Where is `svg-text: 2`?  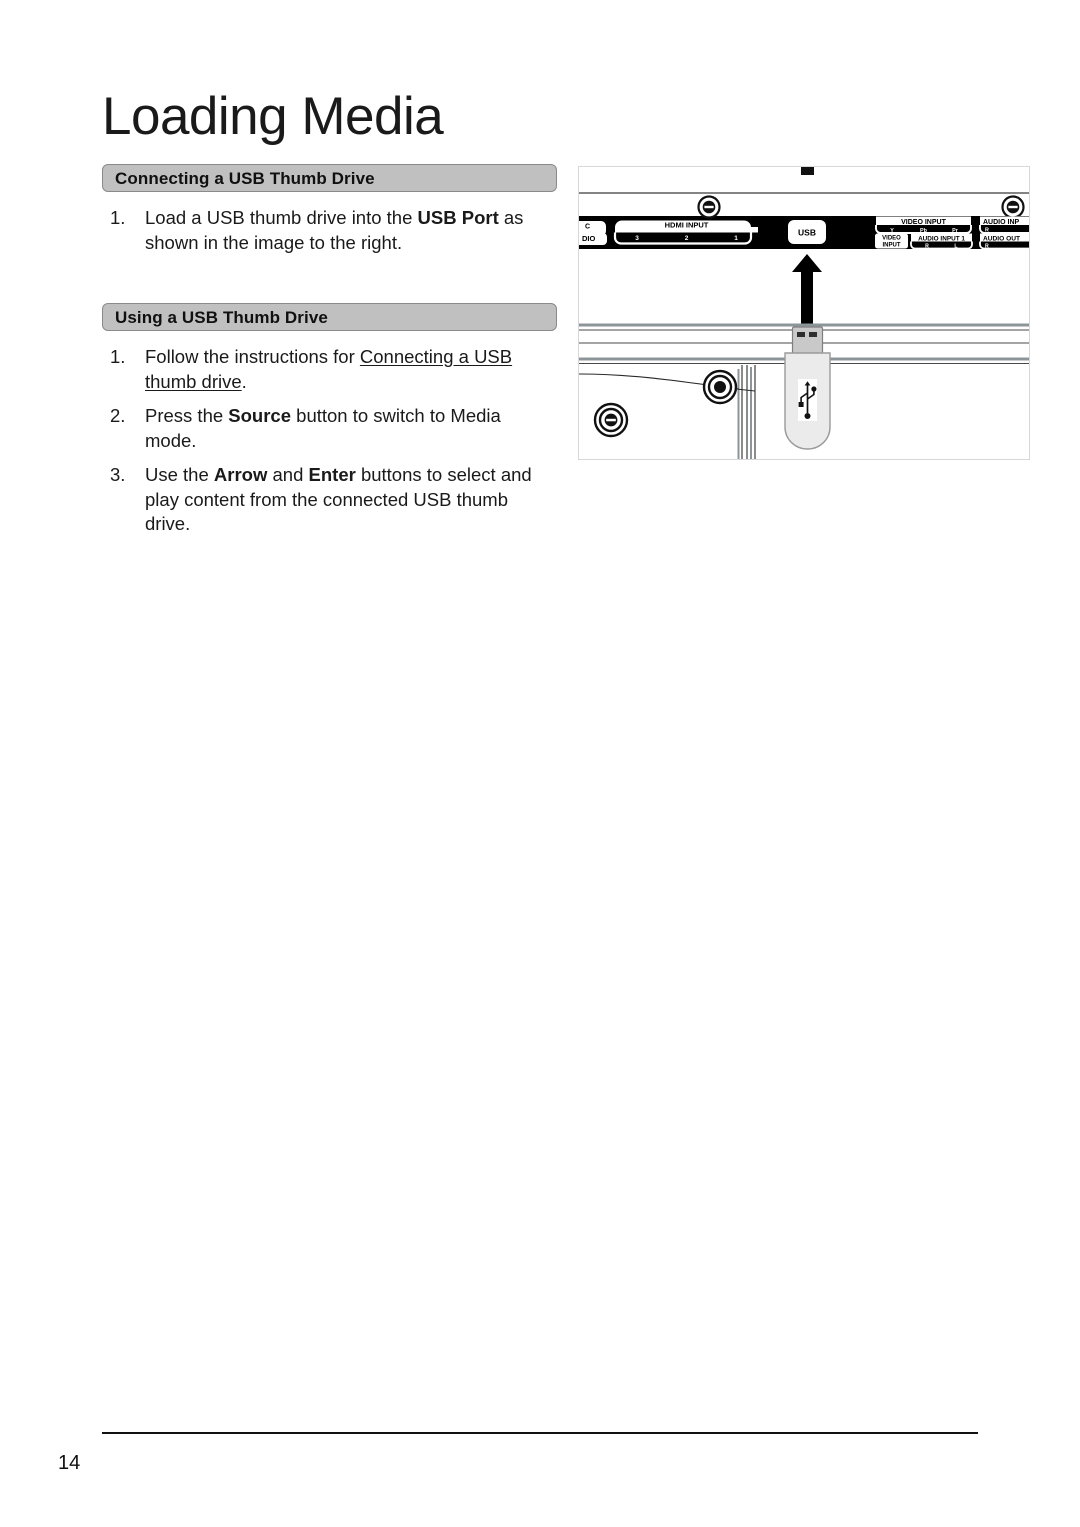
svg-text: 2 is located at coordinates (687, 238).